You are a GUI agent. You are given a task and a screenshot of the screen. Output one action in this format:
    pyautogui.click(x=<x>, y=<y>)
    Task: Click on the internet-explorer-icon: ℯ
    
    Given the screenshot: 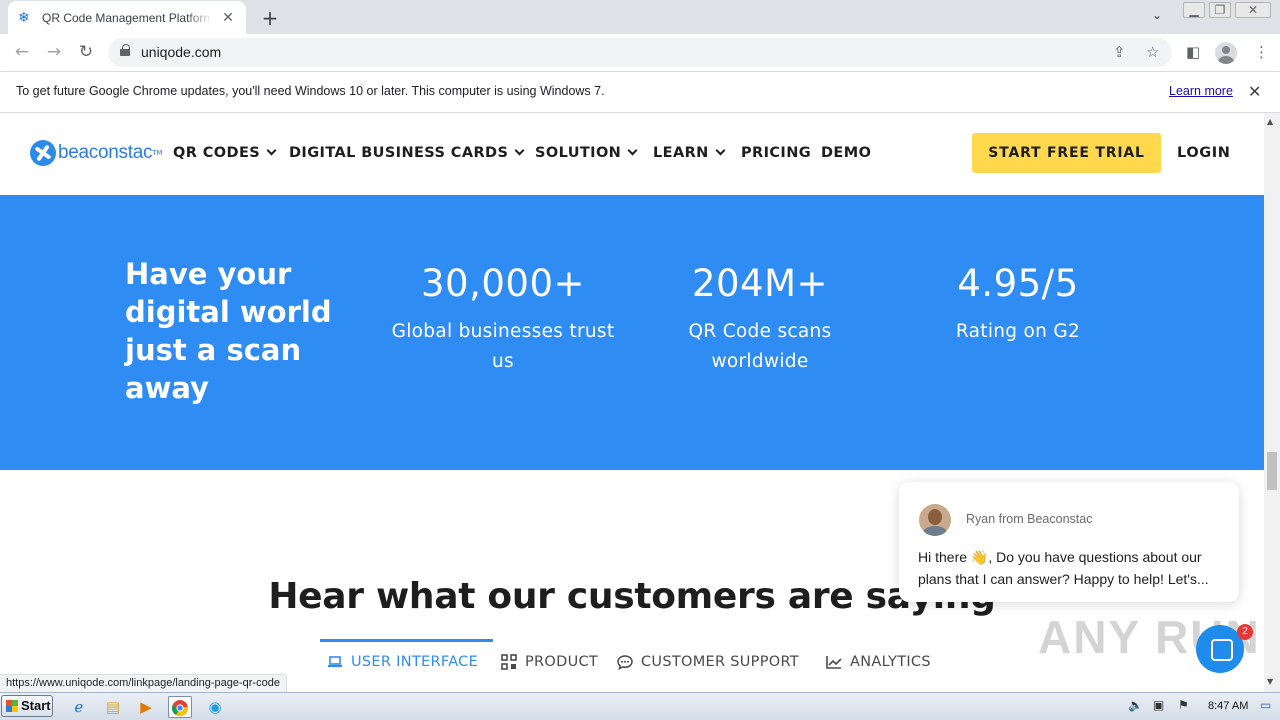 What is the action you would take?
    pyautogui.click(x=79, y=707)
    